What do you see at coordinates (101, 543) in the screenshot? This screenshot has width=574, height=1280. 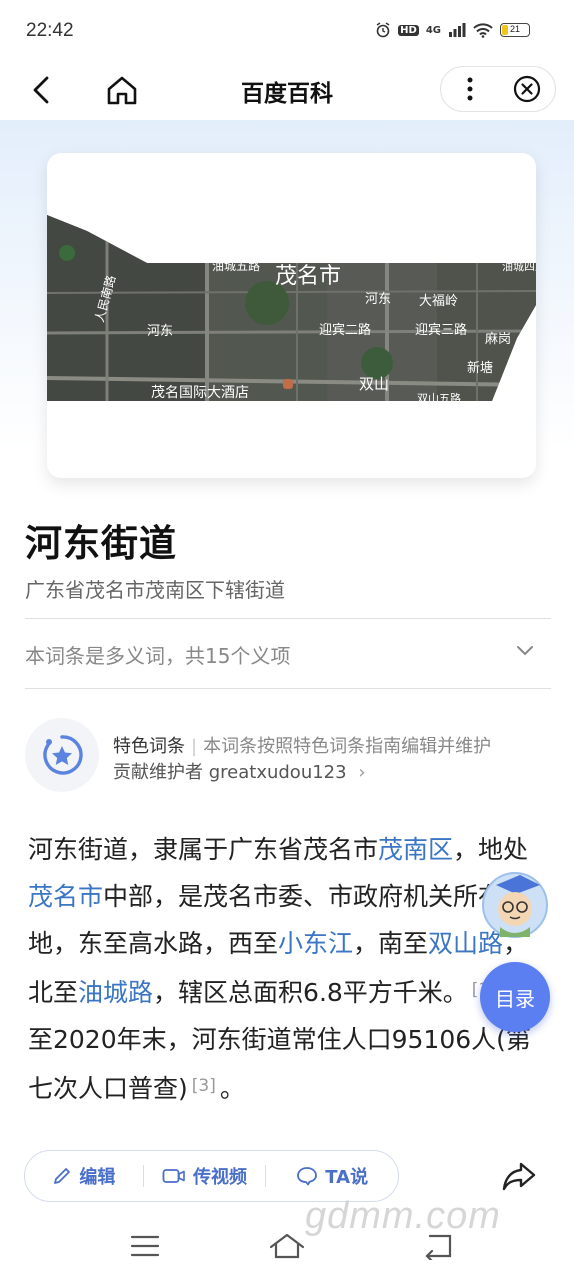 I see `entry-title: 河东街道` at bounding box center [101, 543].